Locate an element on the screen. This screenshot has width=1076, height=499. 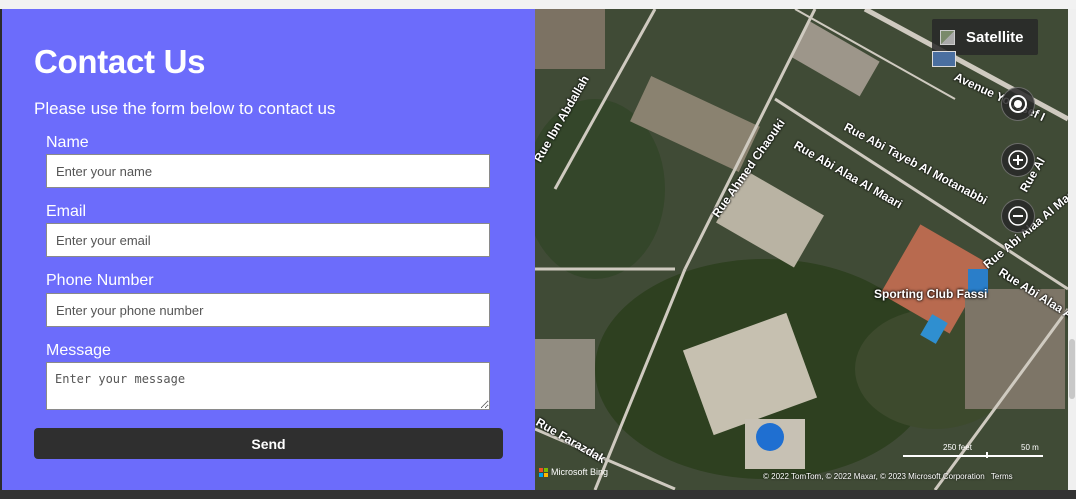
message-label: Message is located at coordinates (78, 350).